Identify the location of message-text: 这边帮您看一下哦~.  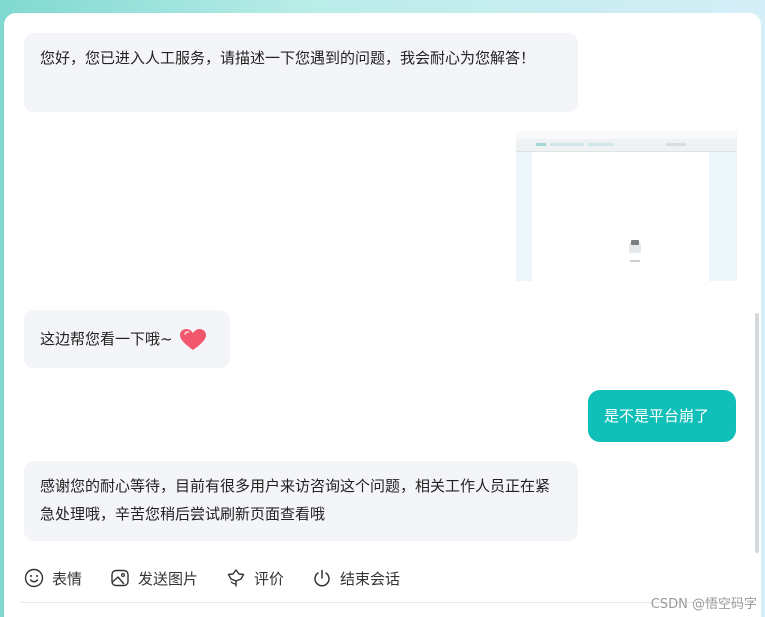
(106, 339).